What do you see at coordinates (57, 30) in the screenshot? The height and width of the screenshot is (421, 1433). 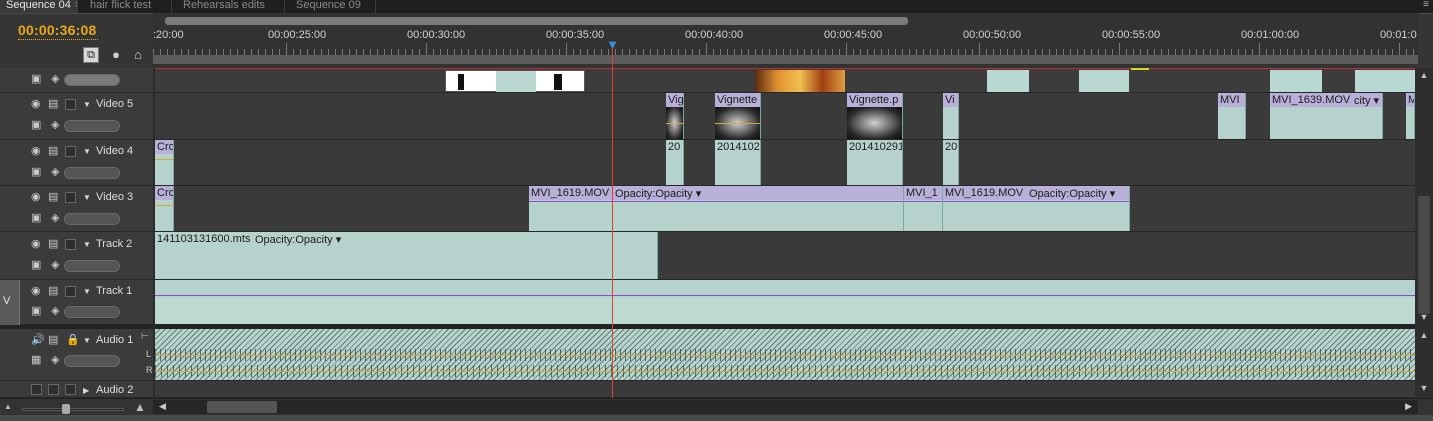 I see `playhead-timecode: 00:00:36:08` at bounding box center [57, 30].